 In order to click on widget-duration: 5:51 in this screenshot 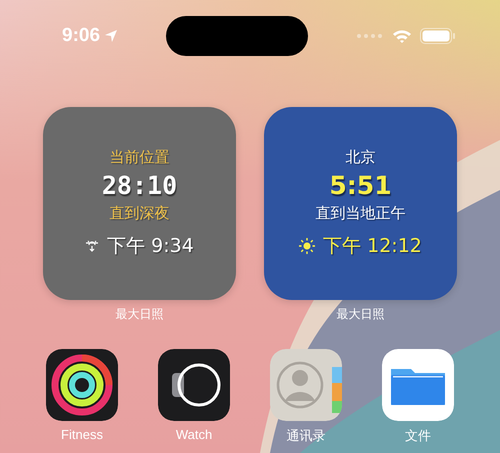, I will do `click(360, 185)`.